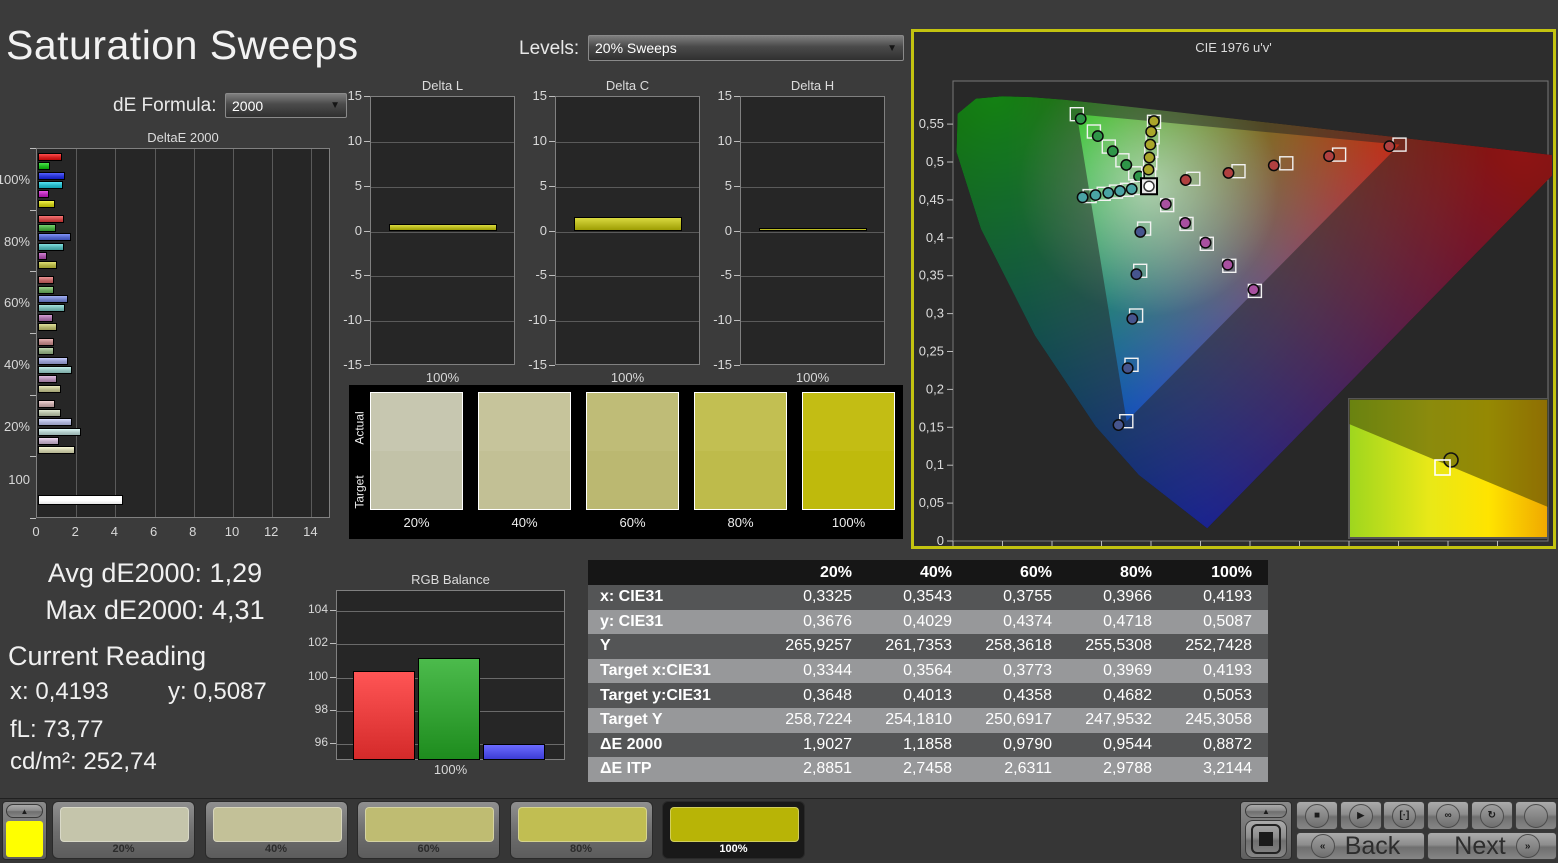 This screenshot has width=1558, height=863. Describe the element at coordinates (848, 451) in the screenshot. I see `swatch-100%` at that location.